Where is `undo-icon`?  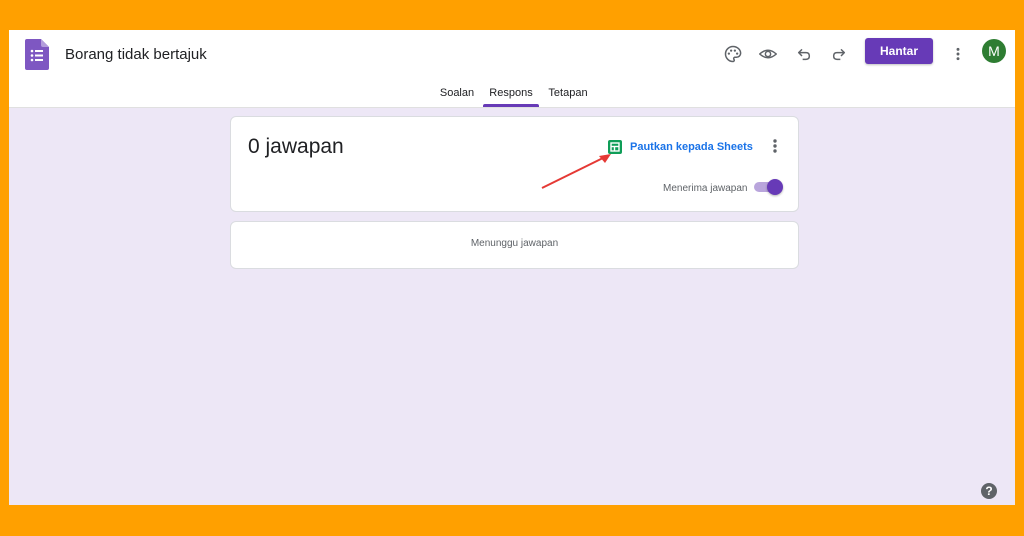 undo-icon is located at coordinates (804, 54).